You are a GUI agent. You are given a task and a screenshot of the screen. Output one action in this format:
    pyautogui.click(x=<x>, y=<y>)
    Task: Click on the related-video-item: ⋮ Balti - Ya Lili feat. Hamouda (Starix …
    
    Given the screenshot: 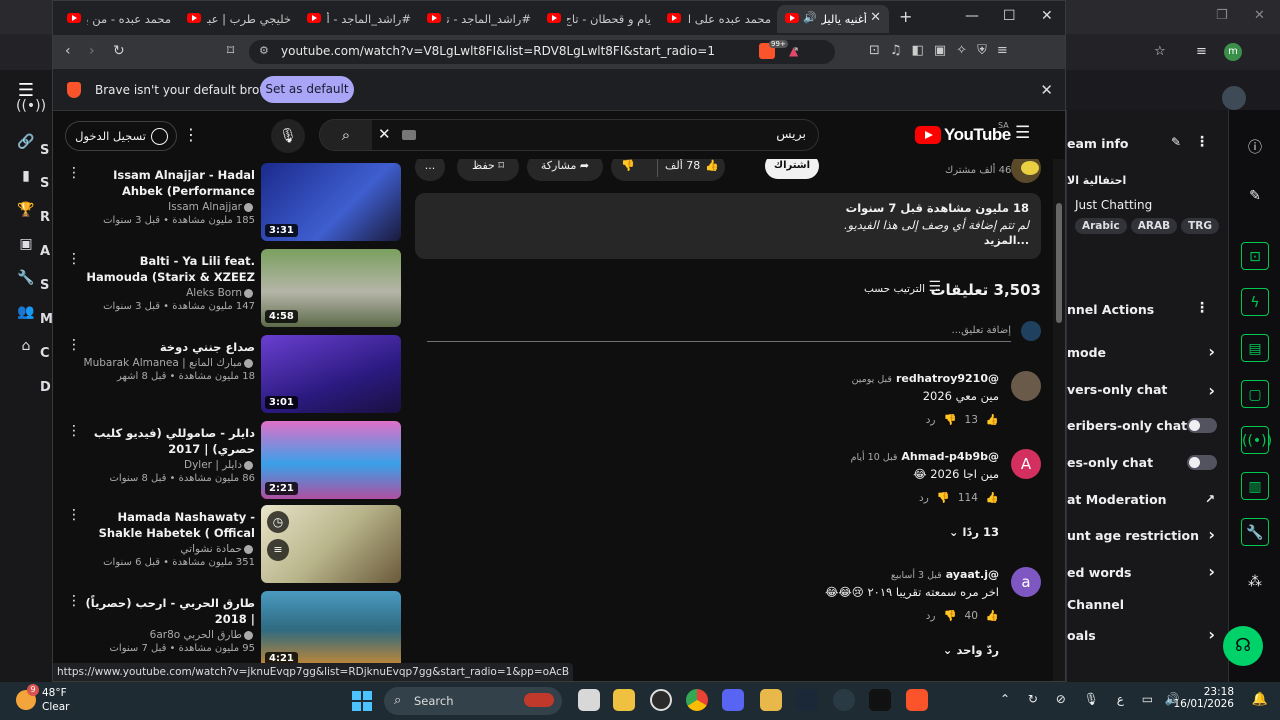 What is the action you would take?
    pyautogui.click(x=233, y=291)
    